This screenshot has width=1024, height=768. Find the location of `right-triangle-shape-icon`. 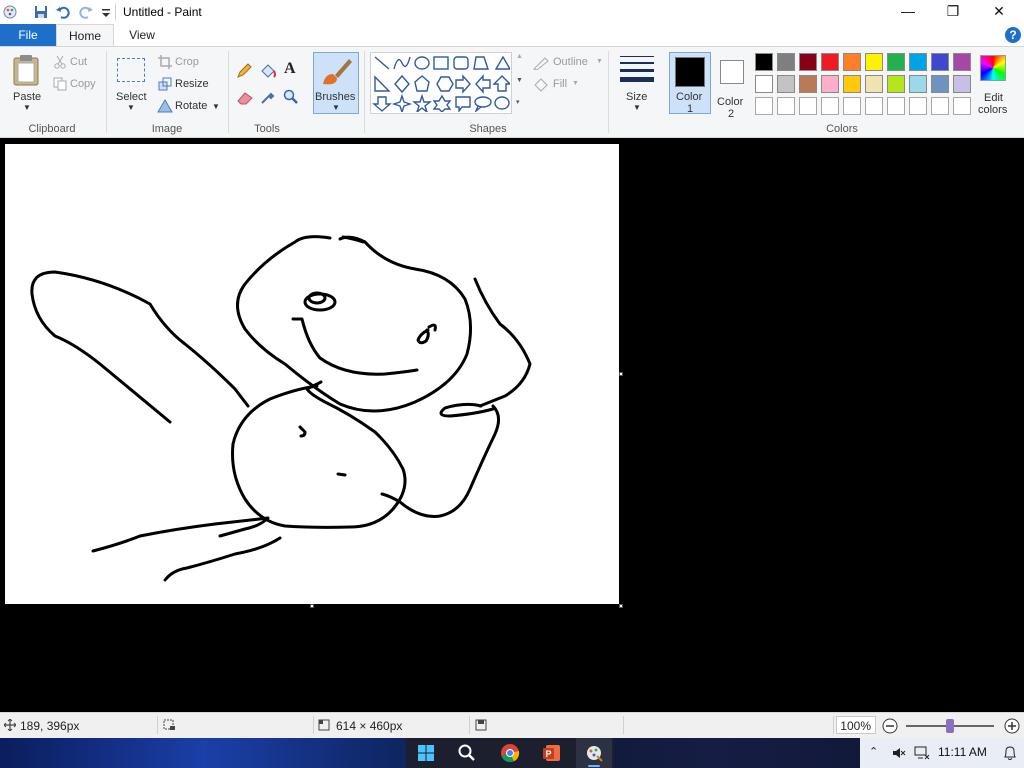

right-triangle-shape-icon is located at coordinates (382, 83).